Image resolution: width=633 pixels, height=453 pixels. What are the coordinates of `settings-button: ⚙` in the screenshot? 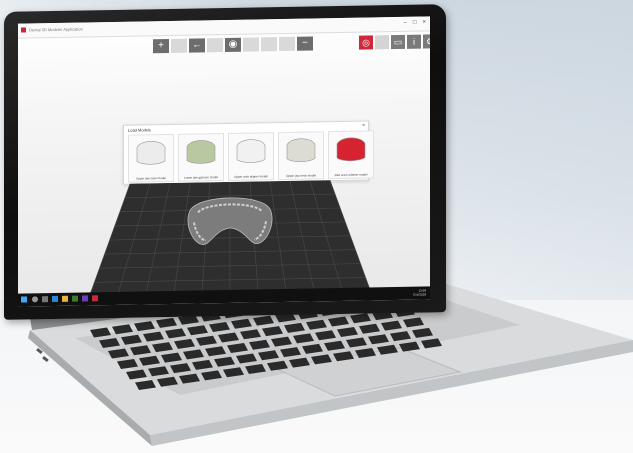 It's located at (426, 41).